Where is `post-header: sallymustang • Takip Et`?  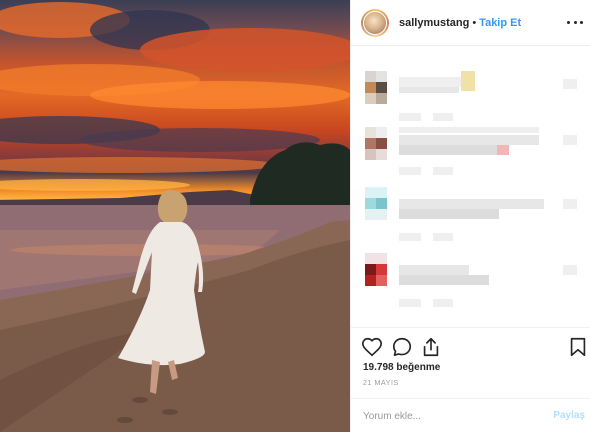 post-header: sallymustang • Takip Et is located at coordinates (470, 23).